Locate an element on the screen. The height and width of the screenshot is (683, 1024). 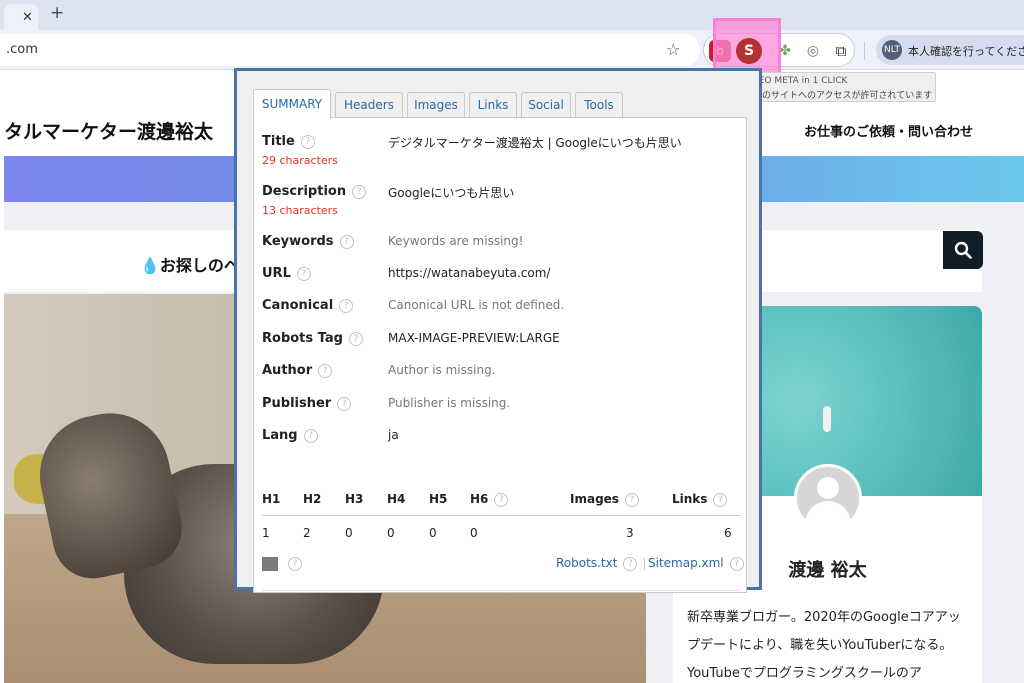
headings-table-row: 1 2 0 0 0 0 3 6 is located at coordinates (501, 536).